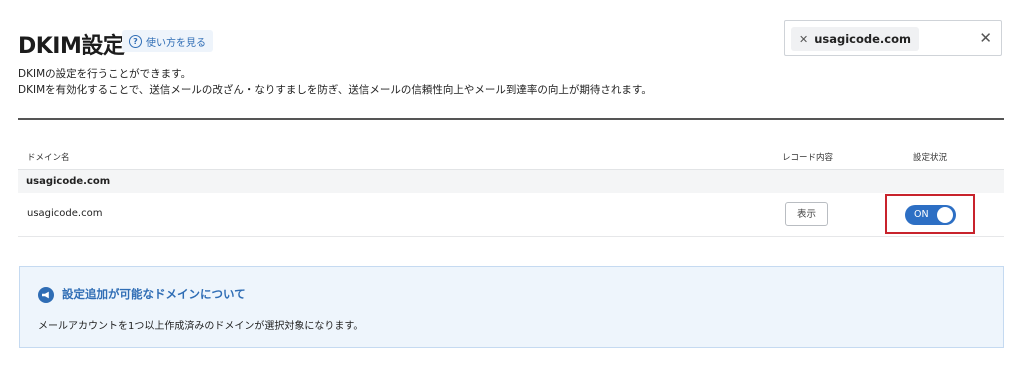 The image size is (1024, 371). I want to click on page-title: DKIM設定, so click(71, 46).